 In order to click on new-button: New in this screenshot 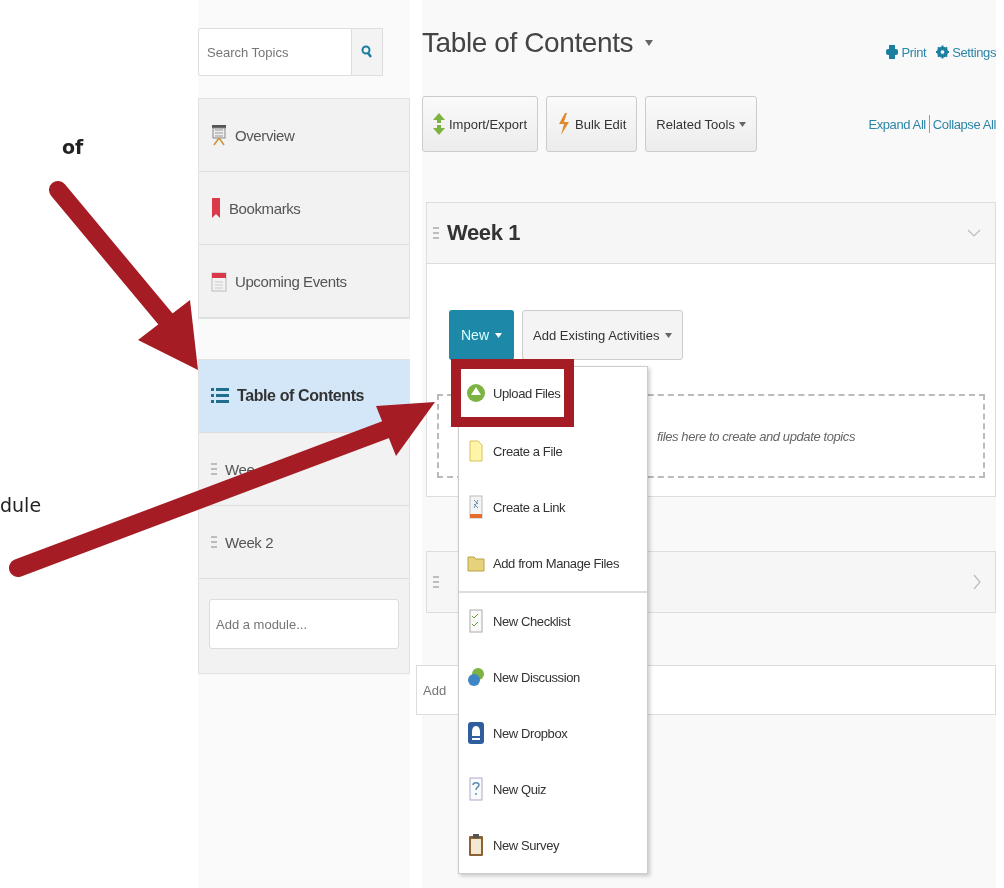, I will do `click(481, 335)`.